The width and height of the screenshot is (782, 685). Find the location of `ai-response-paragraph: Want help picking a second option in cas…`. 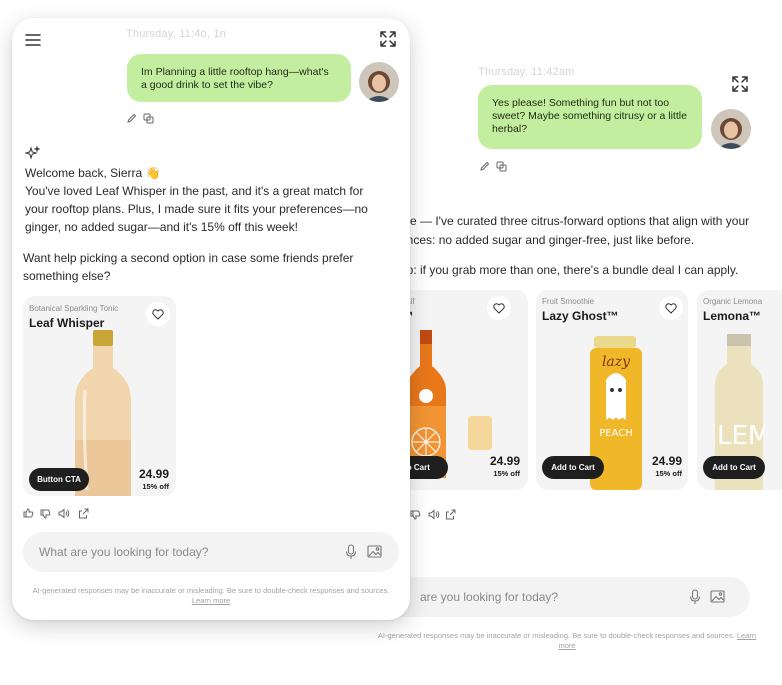

ai-response-paragraph: Want help picking a second option in cas… is located at coordinates (188, 267).